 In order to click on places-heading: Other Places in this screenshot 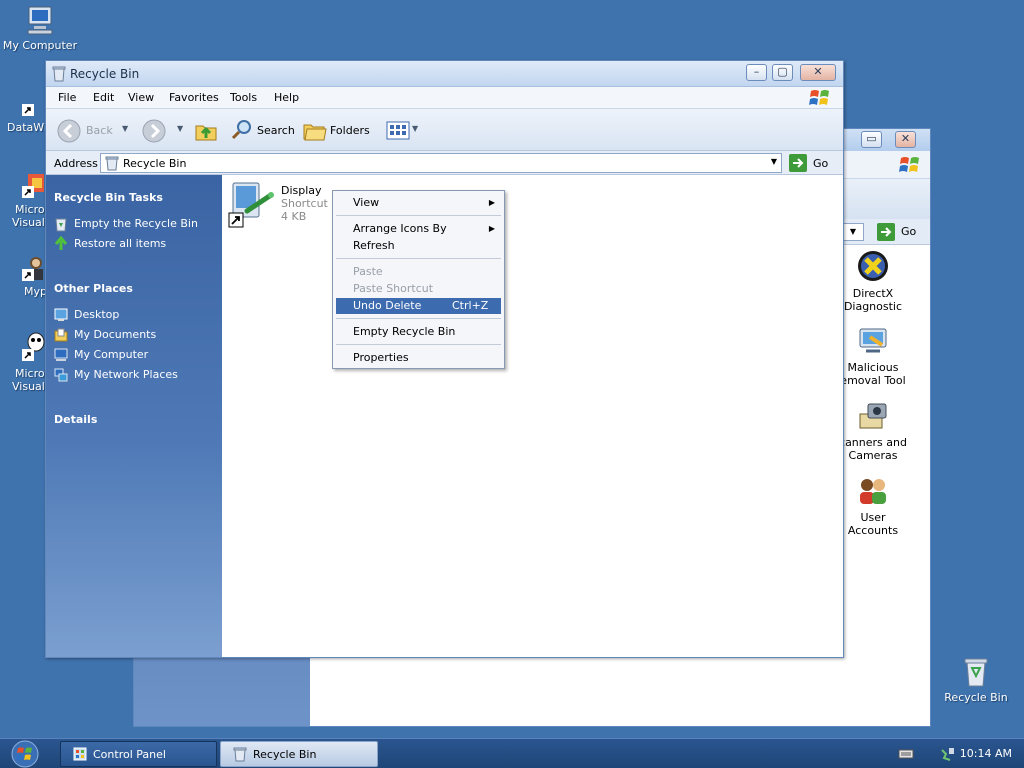, I will do `click(93, 288)`.